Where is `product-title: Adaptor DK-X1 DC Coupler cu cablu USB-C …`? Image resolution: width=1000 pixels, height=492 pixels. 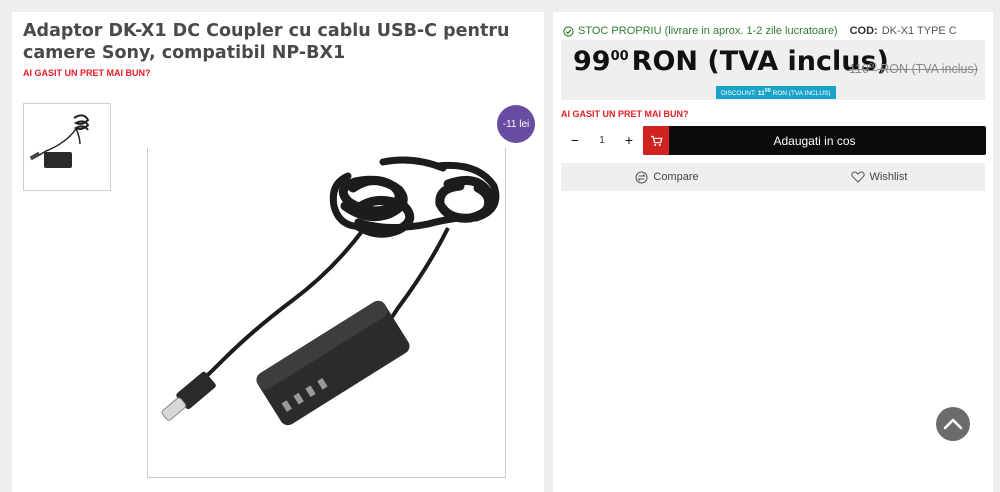
product-title: Adaptor DK-X1 DC Coupler cu cablu USB-C … is located at coordinates (266, 42).